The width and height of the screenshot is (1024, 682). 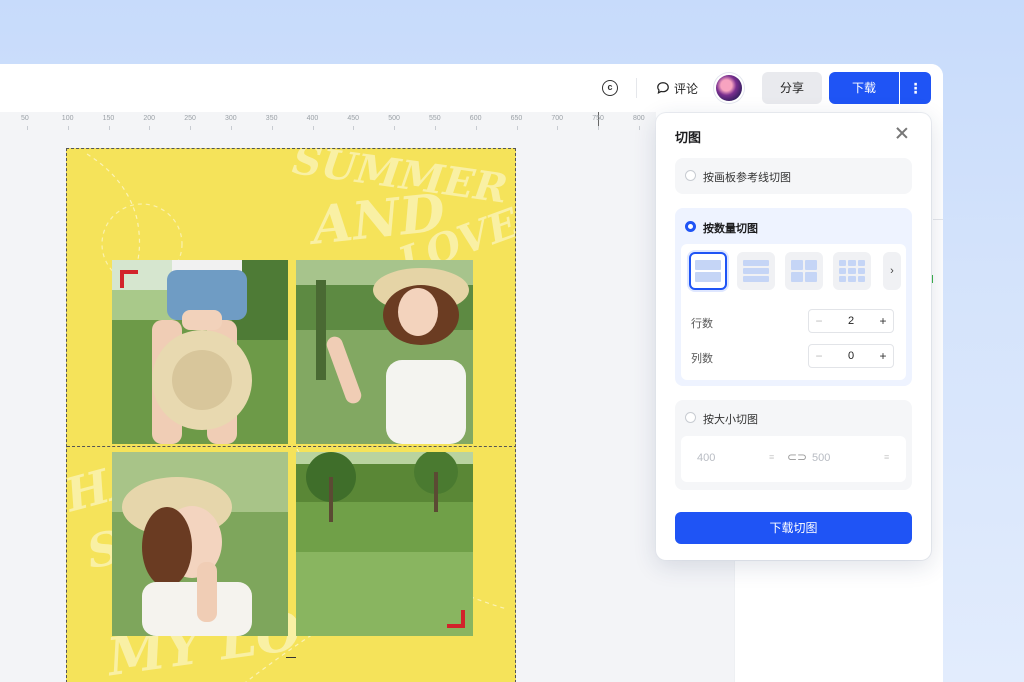 What do you see at coordinates (938, 219) in the screenshot?
I see `panel-divider` at bounding box center [938, 219].